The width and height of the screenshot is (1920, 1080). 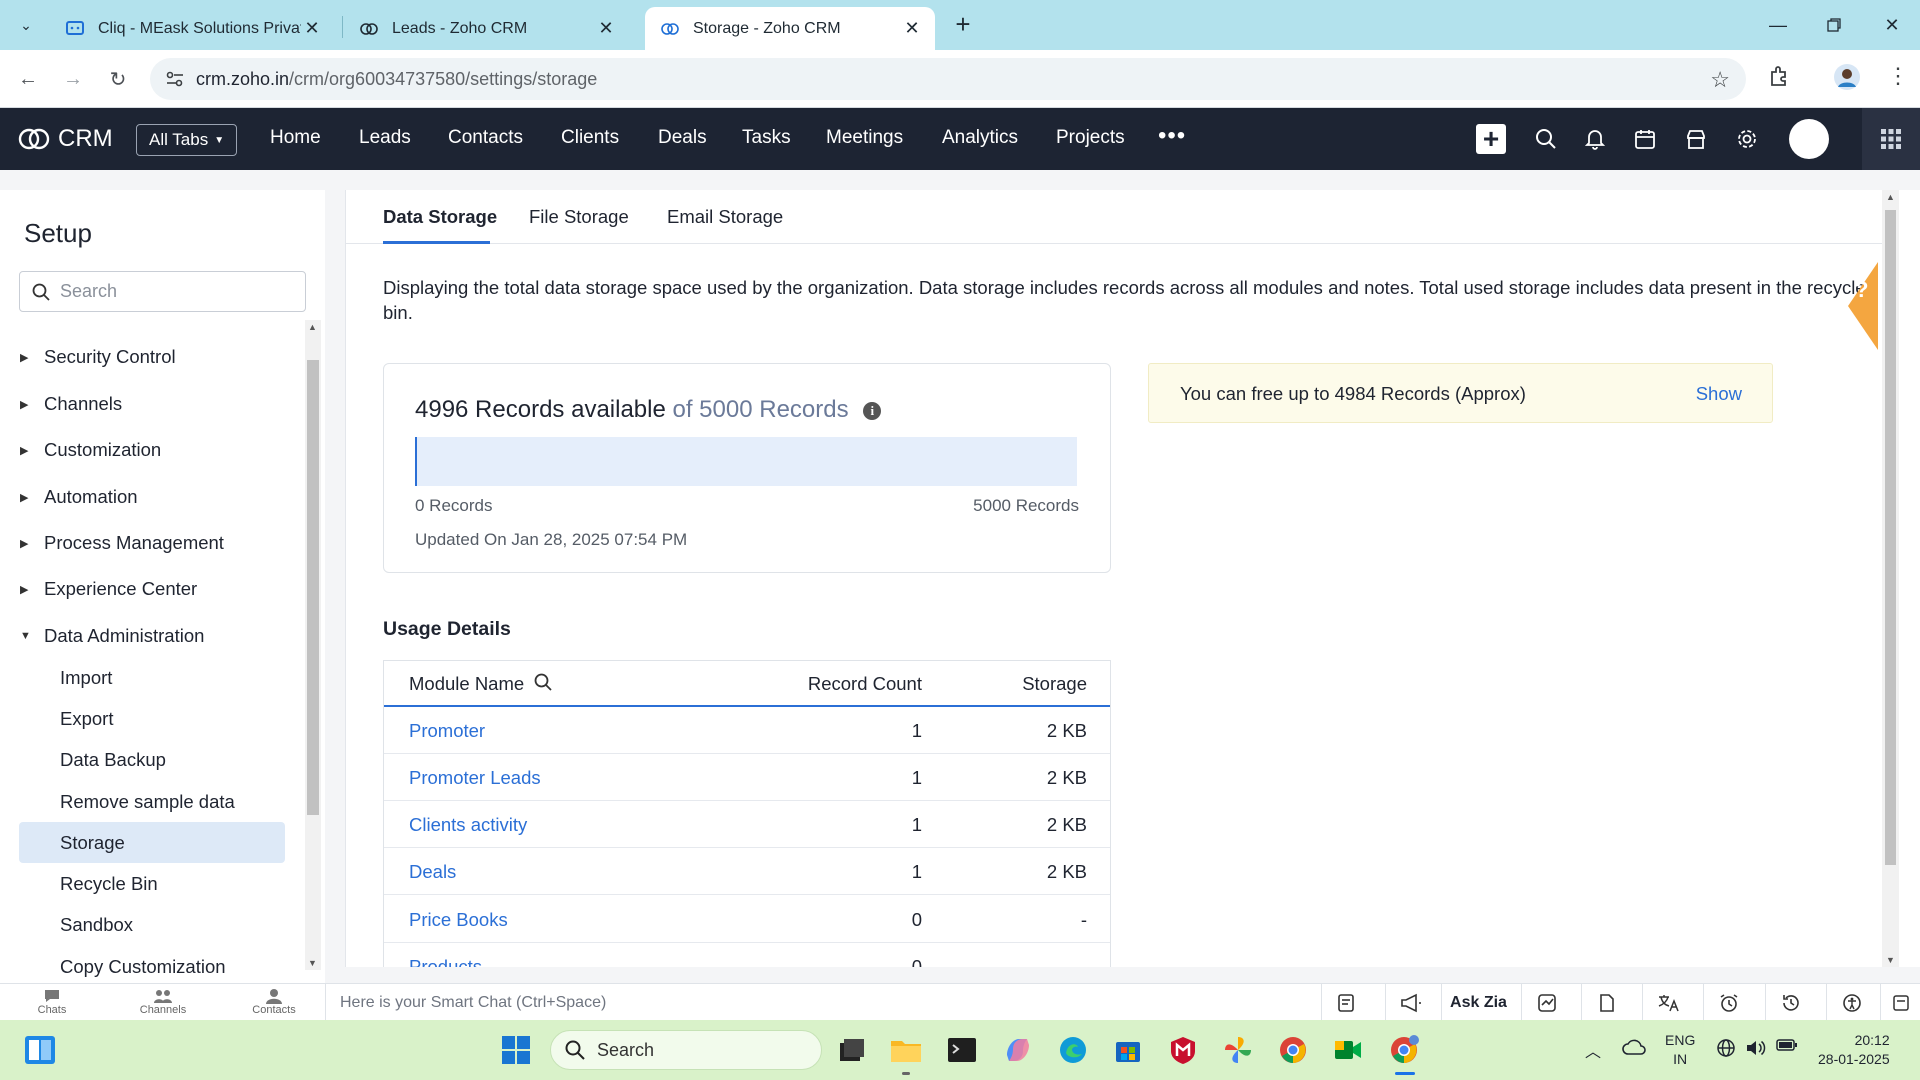 I want to click on megaphone-icon, so click(x=1410, y=1002).